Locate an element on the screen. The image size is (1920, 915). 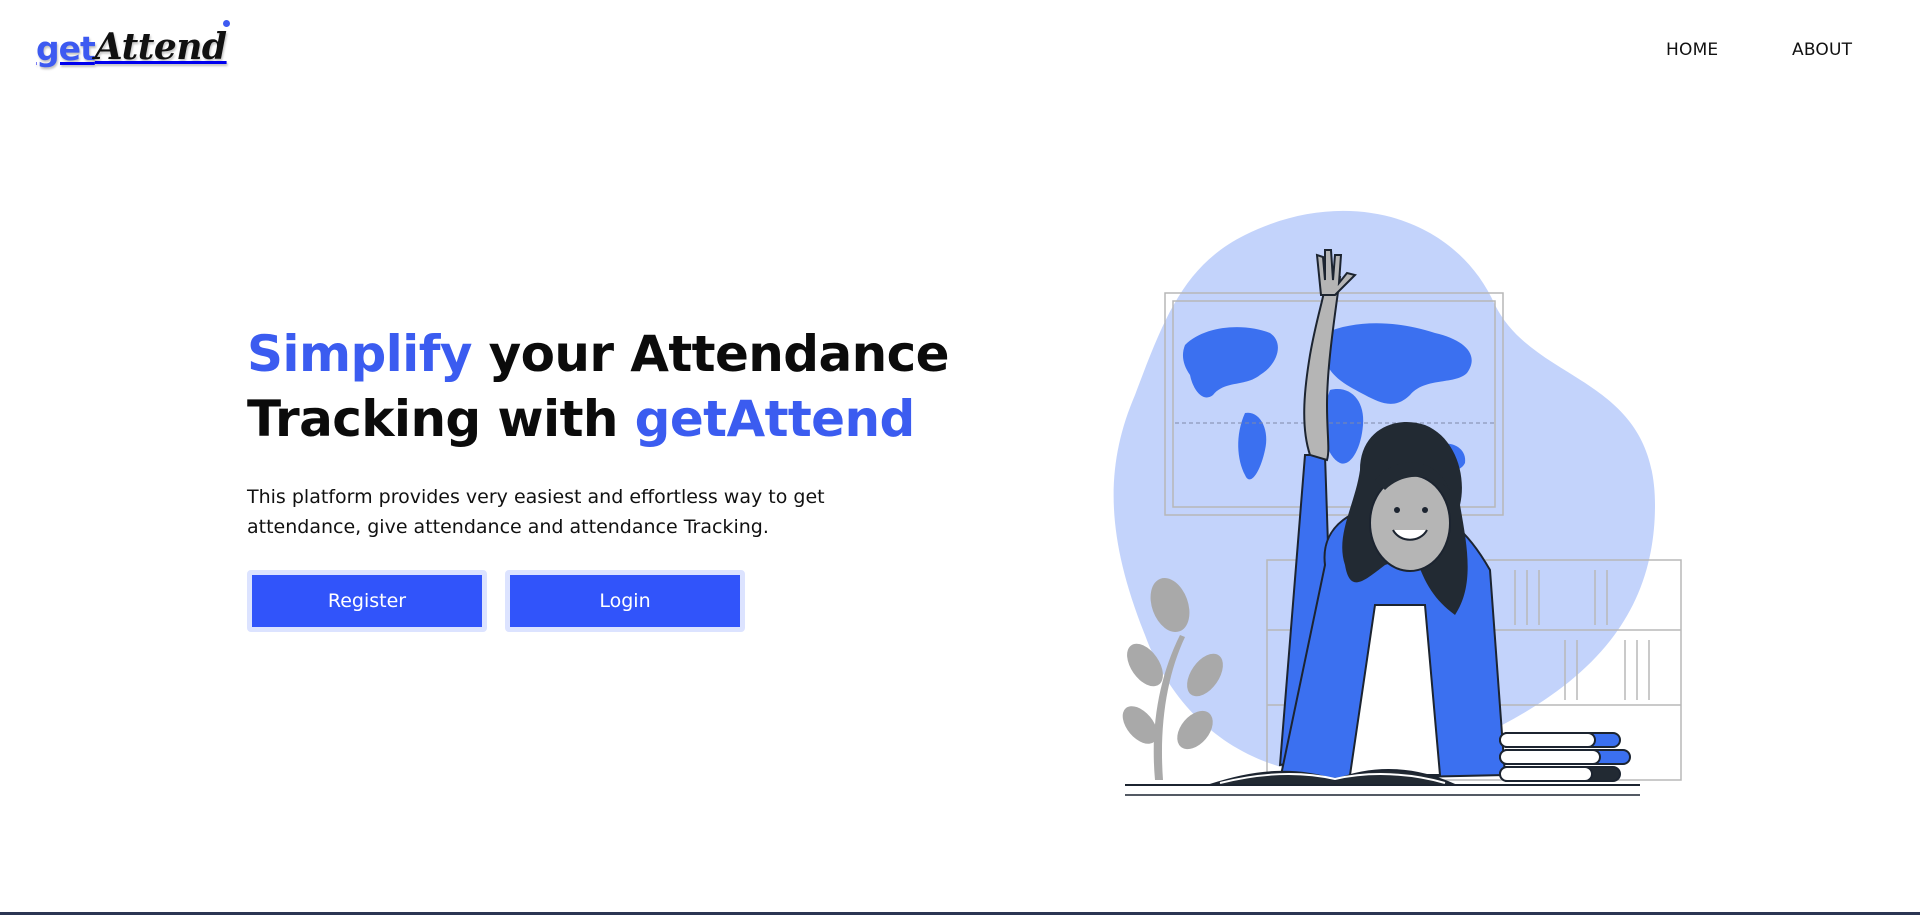
logo: get Attend is located at coordinates (133, 44).